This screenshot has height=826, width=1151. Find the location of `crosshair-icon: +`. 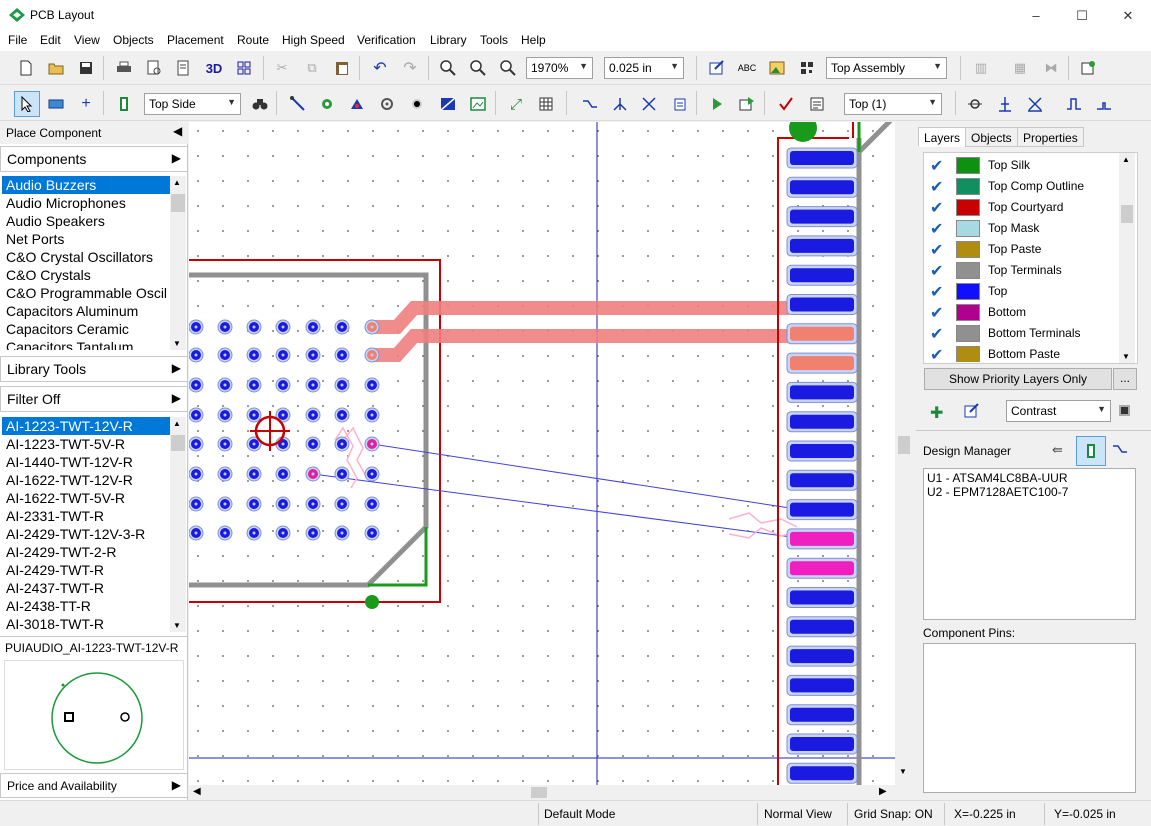

crosshair-icon: + is located at coordinates (86, 104).